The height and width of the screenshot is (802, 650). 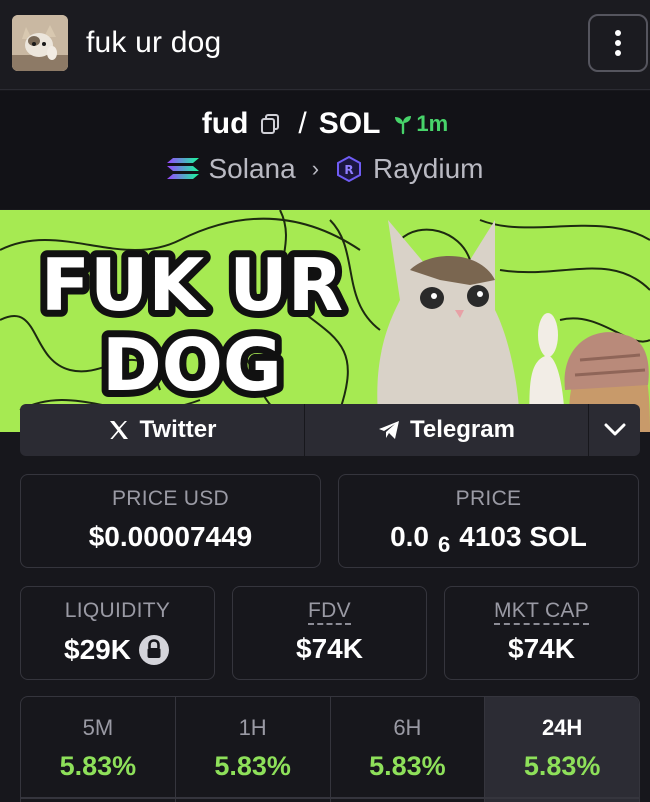 What do you see at coordinates (432, 123) in the screenshot?
I see `pair-age-value: 1m` at bounding box center [432, 123].